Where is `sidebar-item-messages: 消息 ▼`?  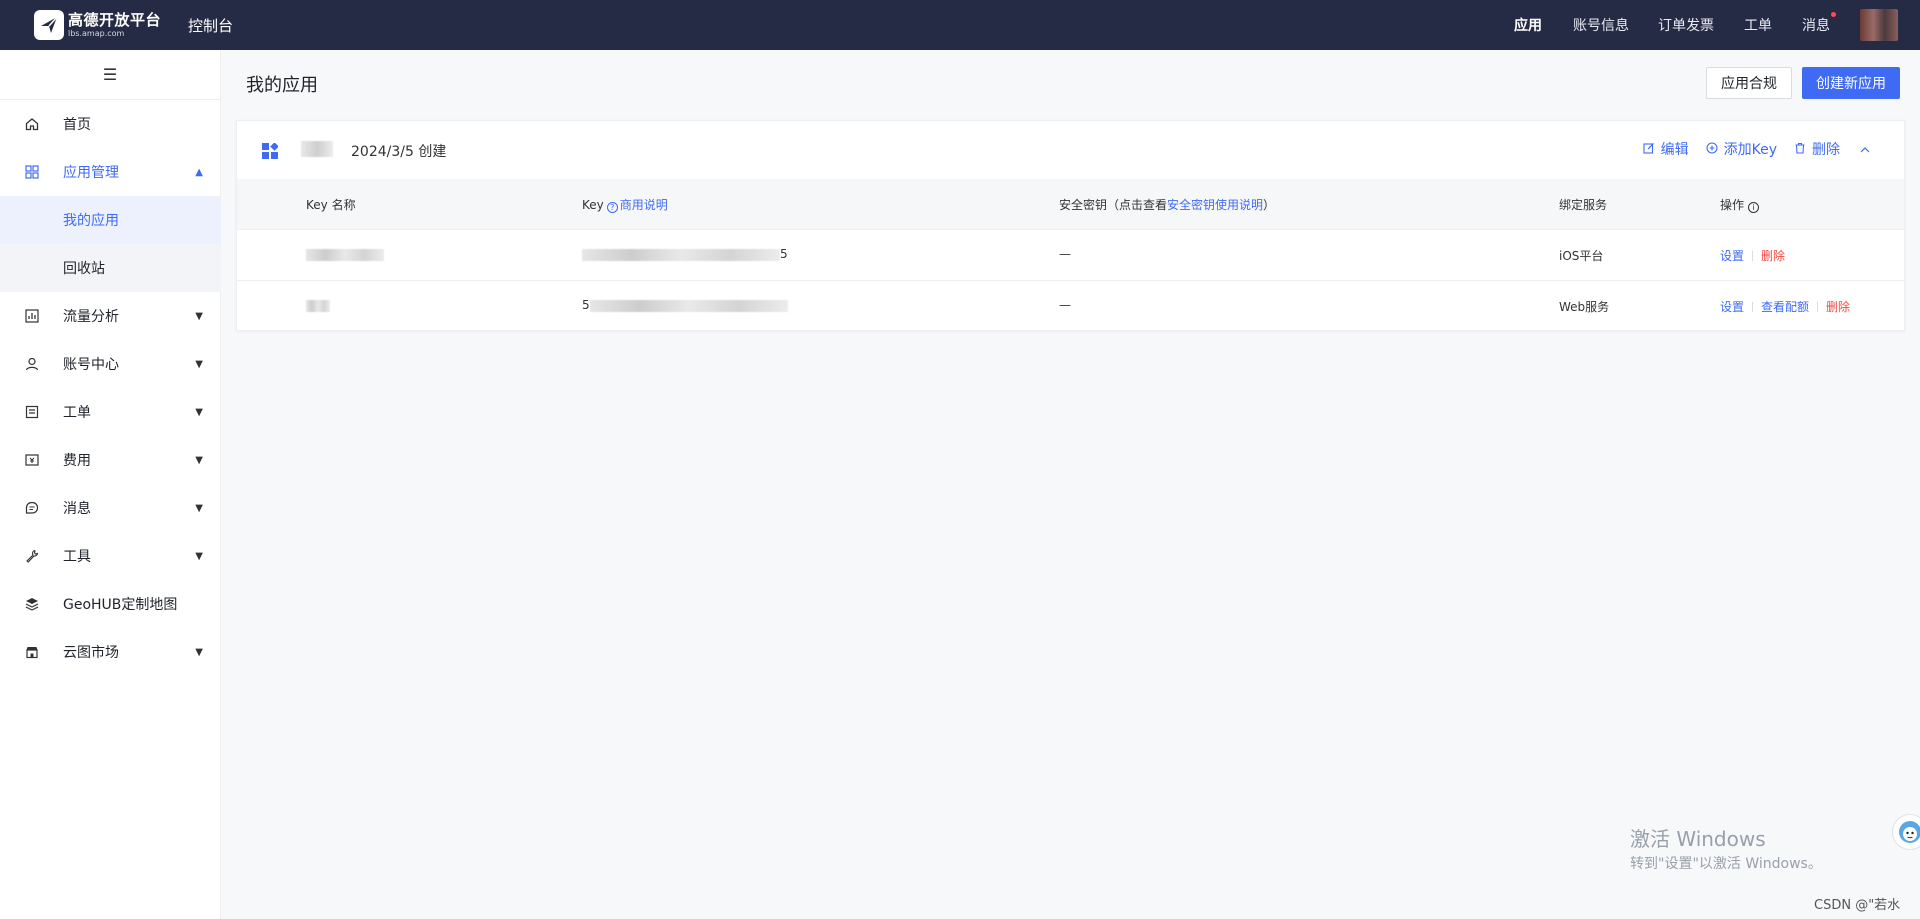 sidebar-item-messages: 消息 ▼ is located at coordinates (110, 508).